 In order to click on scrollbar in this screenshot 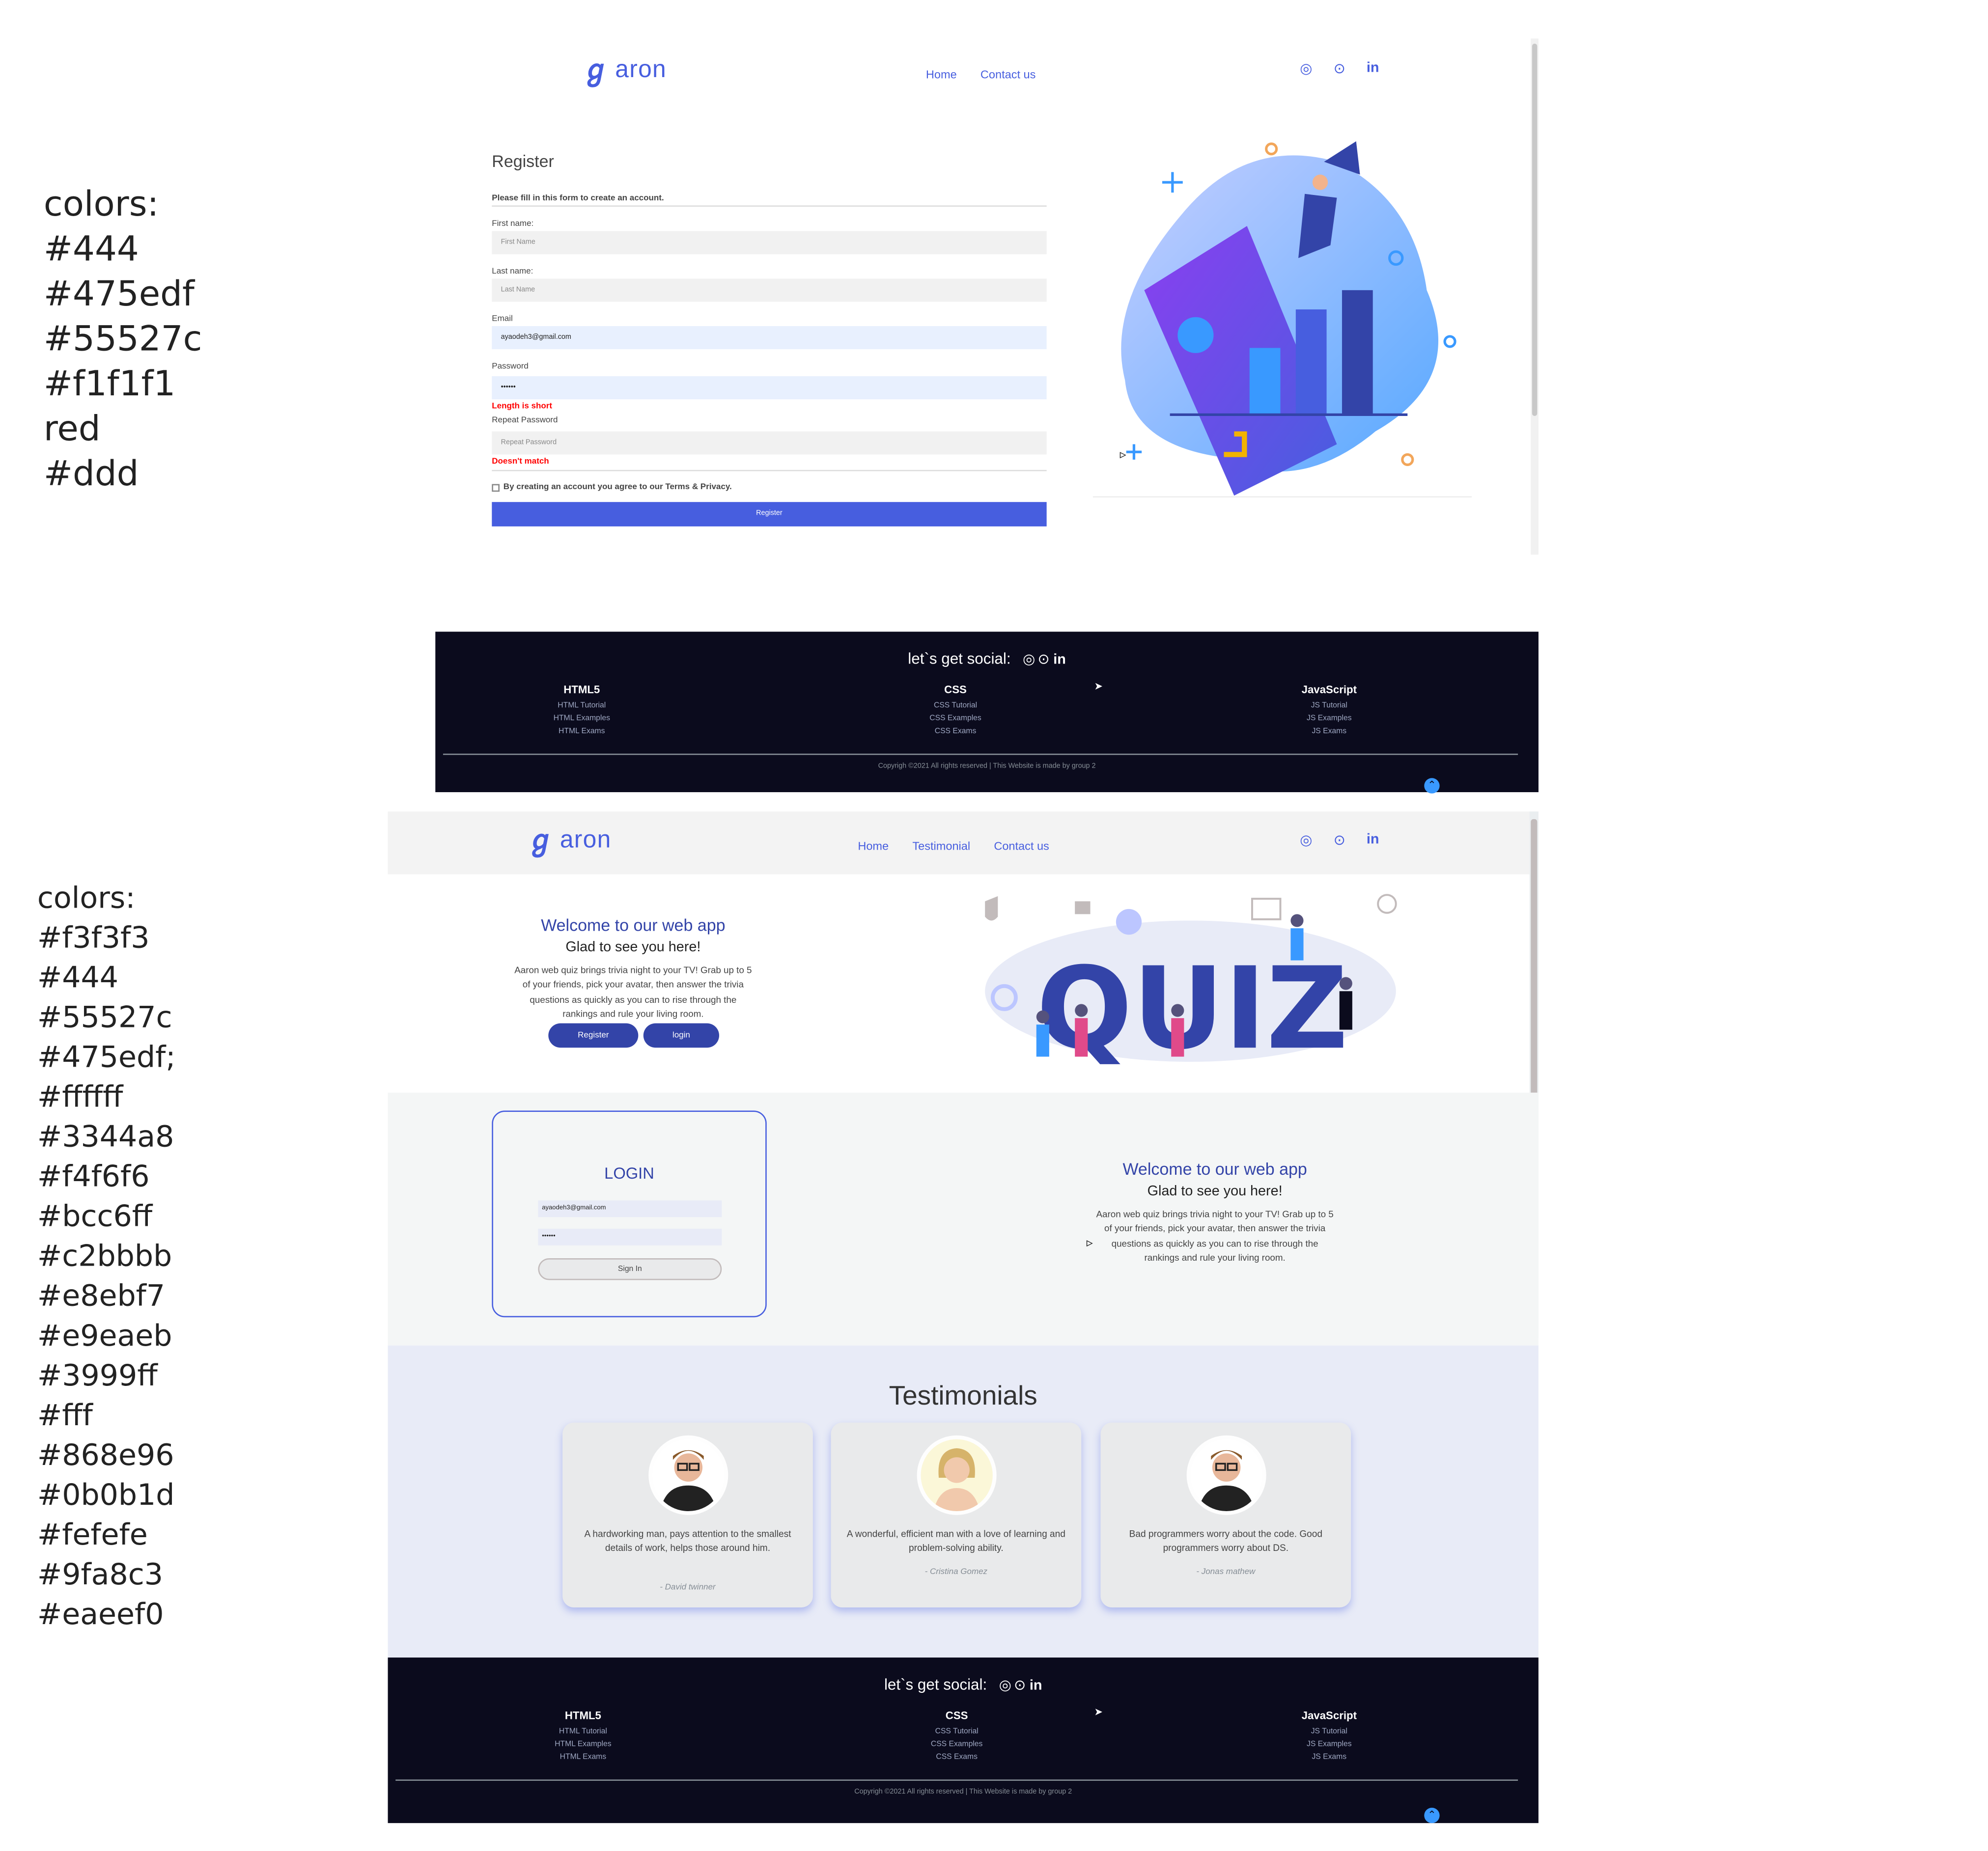, I will do `click(1535, 297)`.